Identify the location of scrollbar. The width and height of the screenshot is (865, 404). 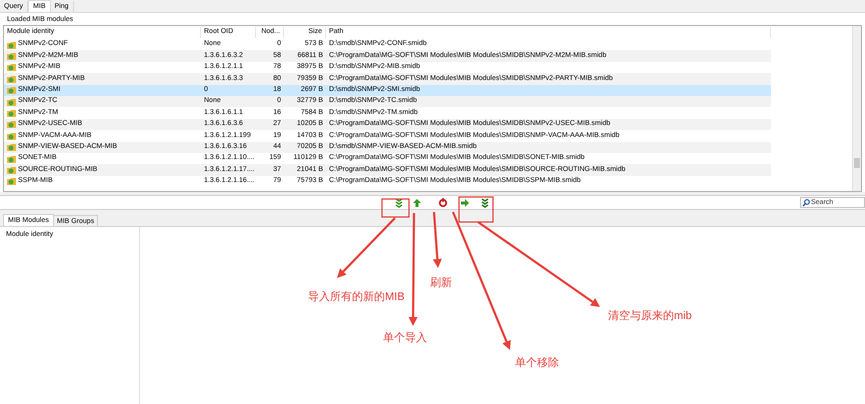
(856, 108).